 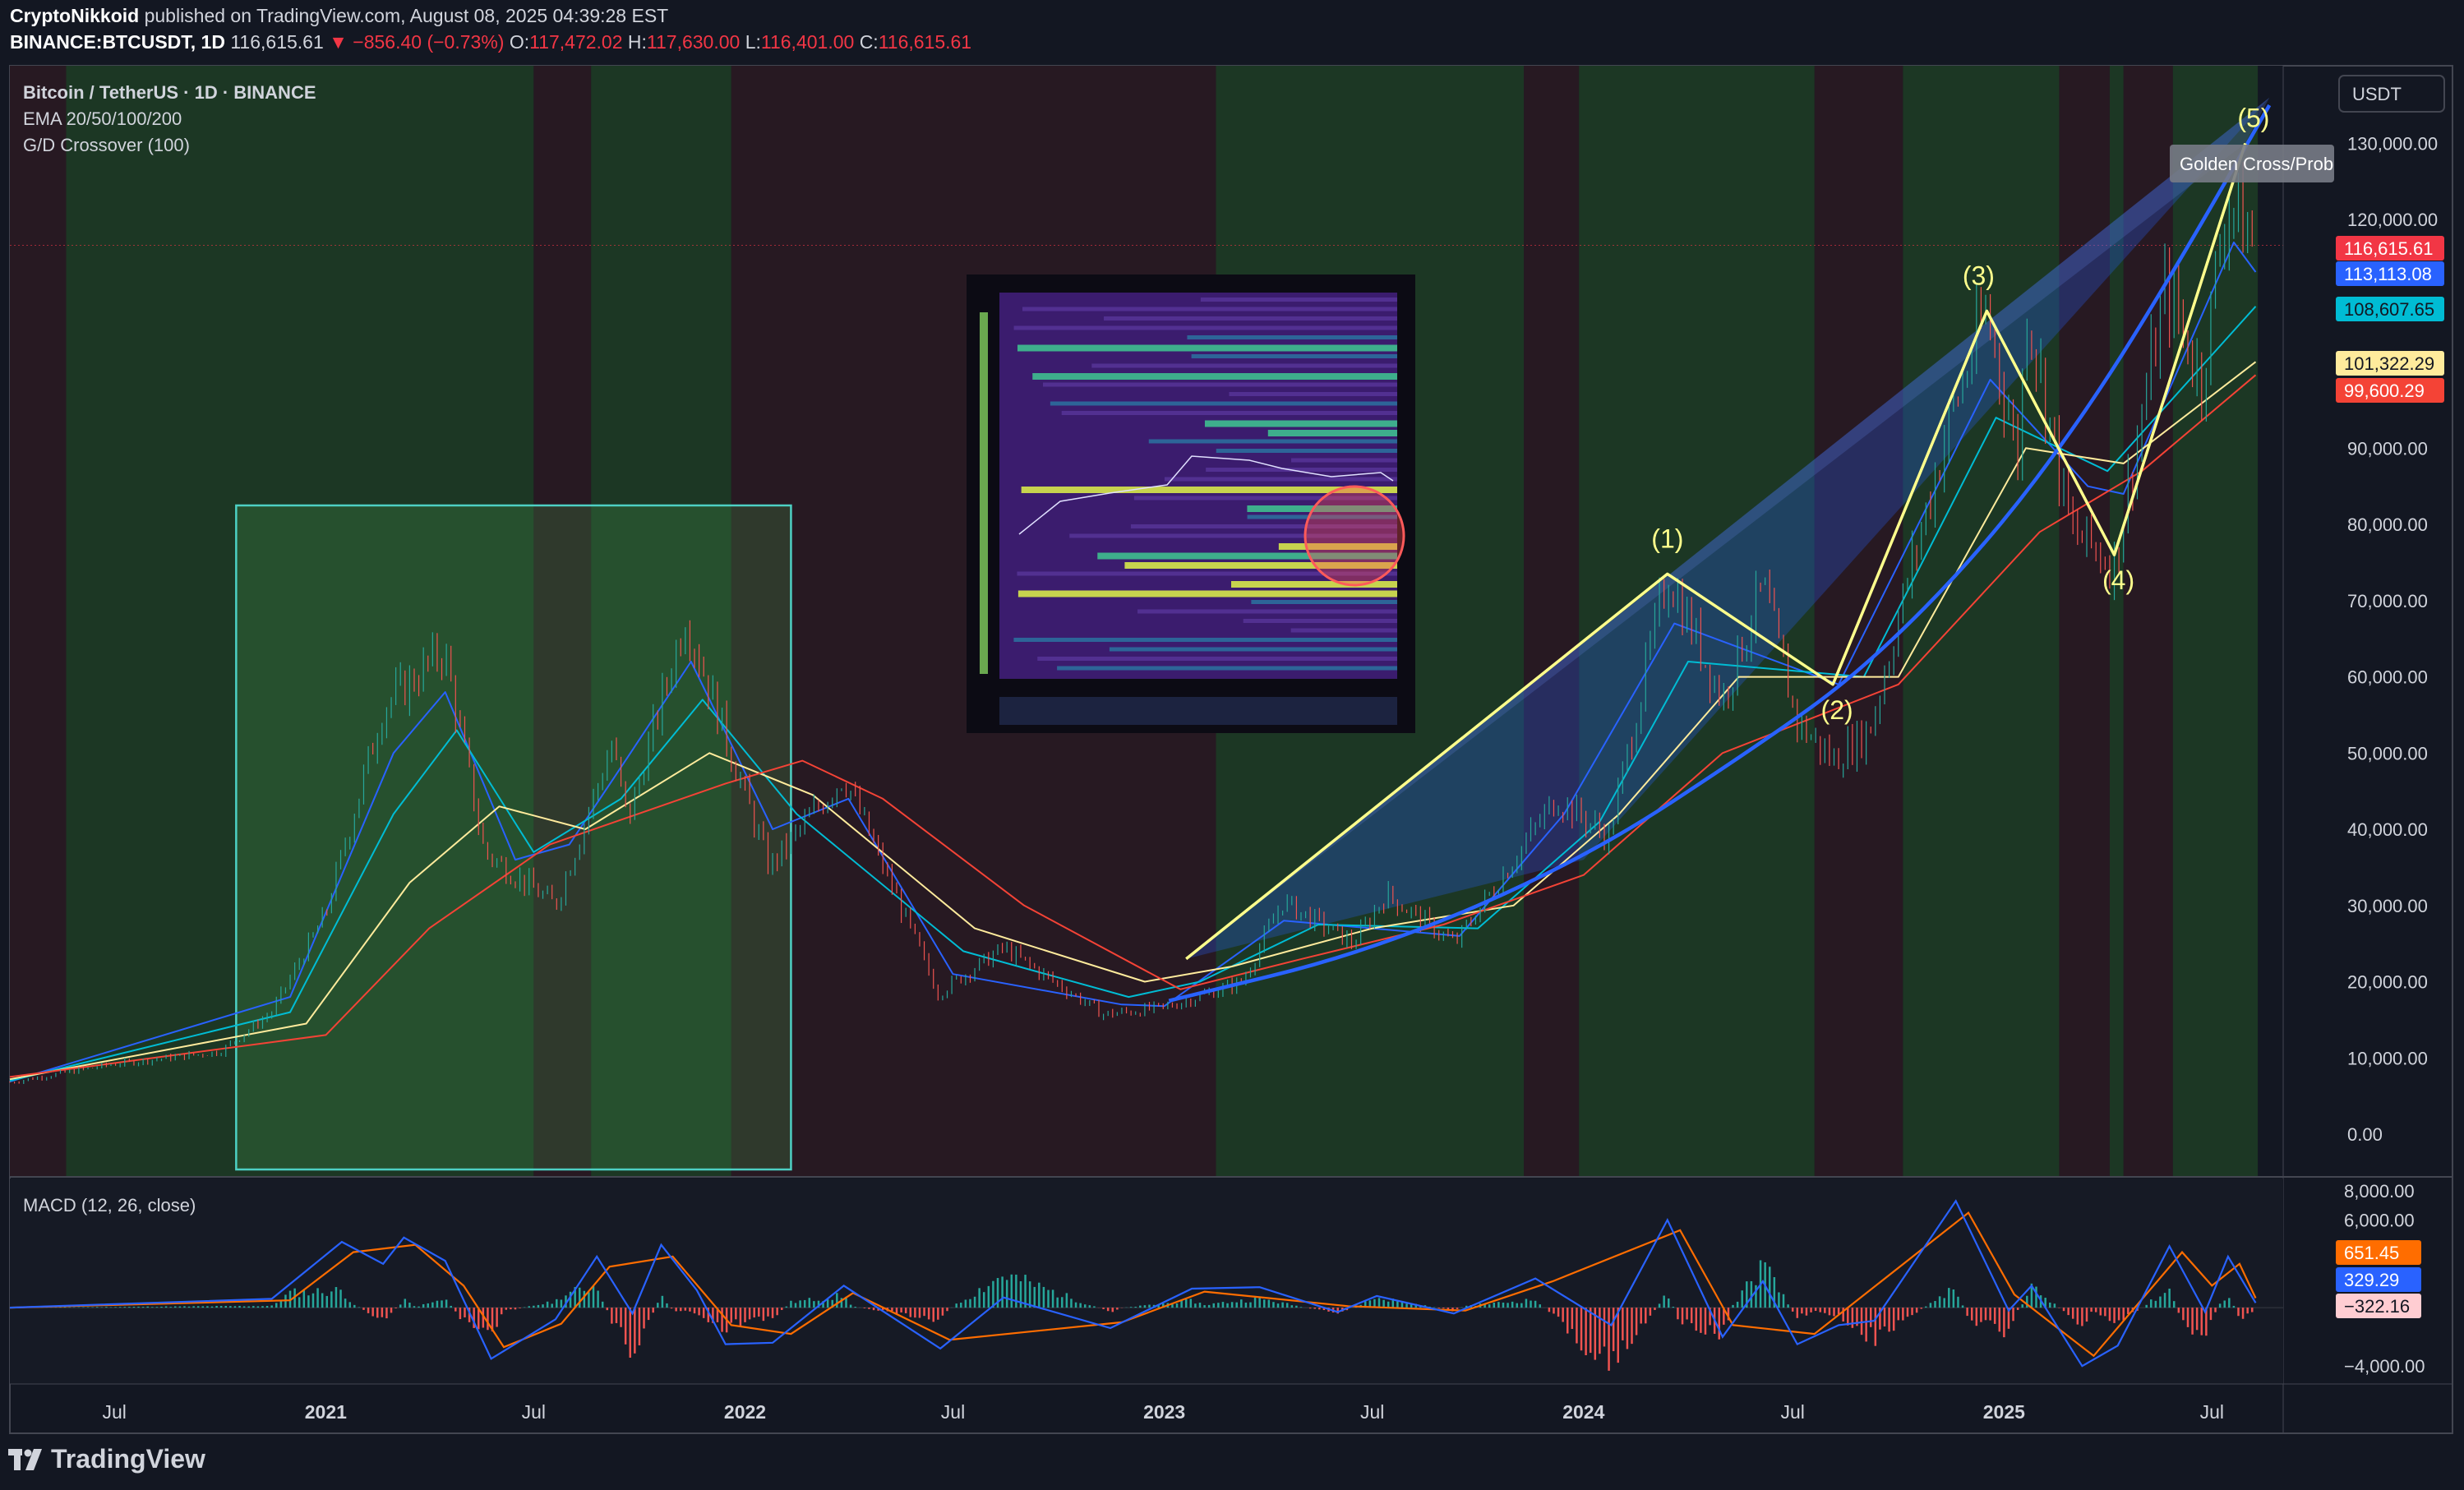 What do you see at coordinates (107, 145) in the screenshot?
I see `legend-gd-crossover: G/D Crossover (100)` at bounding box center [107, 145].